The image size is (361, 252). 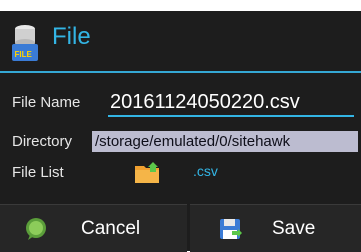 What do you see at coordinates (24, 54) in the screenshot?
I see `svg-text: FILE` at bounding box center [24, 54].